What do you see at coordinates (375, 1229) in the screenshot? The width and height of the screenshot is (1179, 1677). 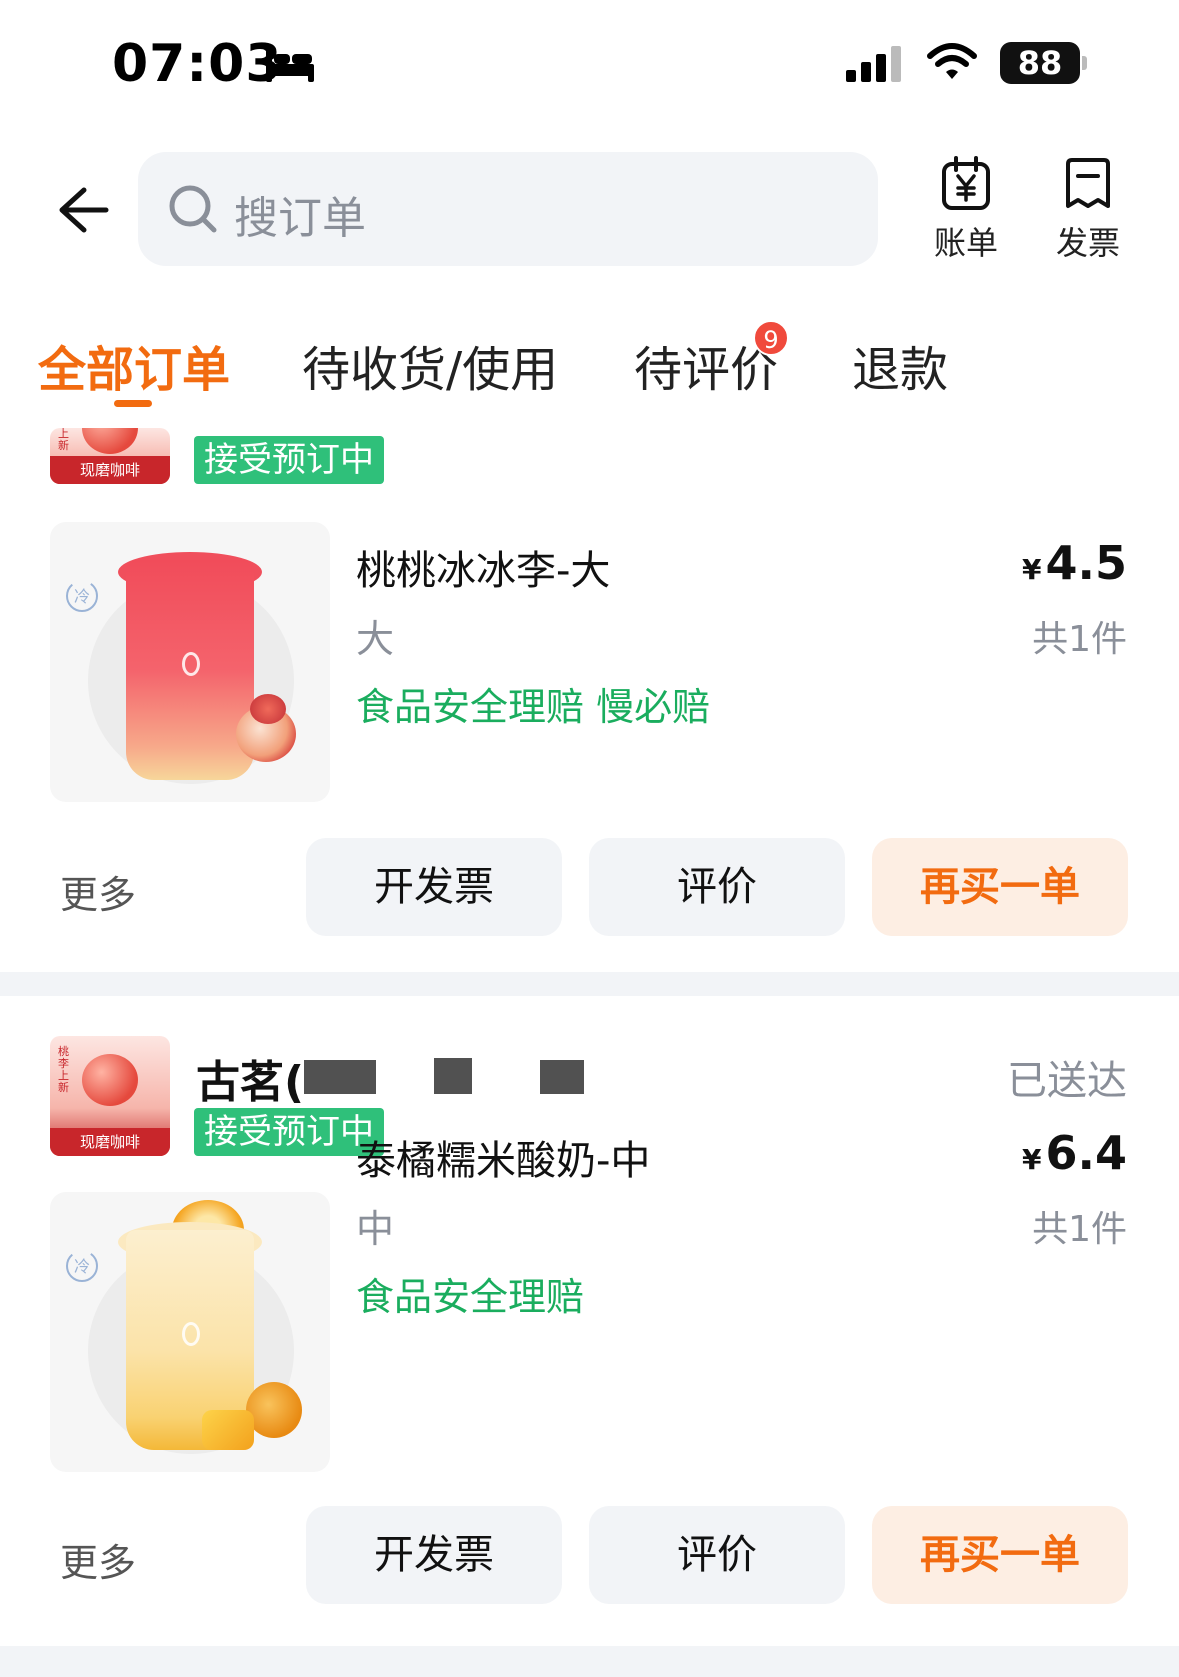 I see `product-spec: 中` at bounding box center [375, 1229].